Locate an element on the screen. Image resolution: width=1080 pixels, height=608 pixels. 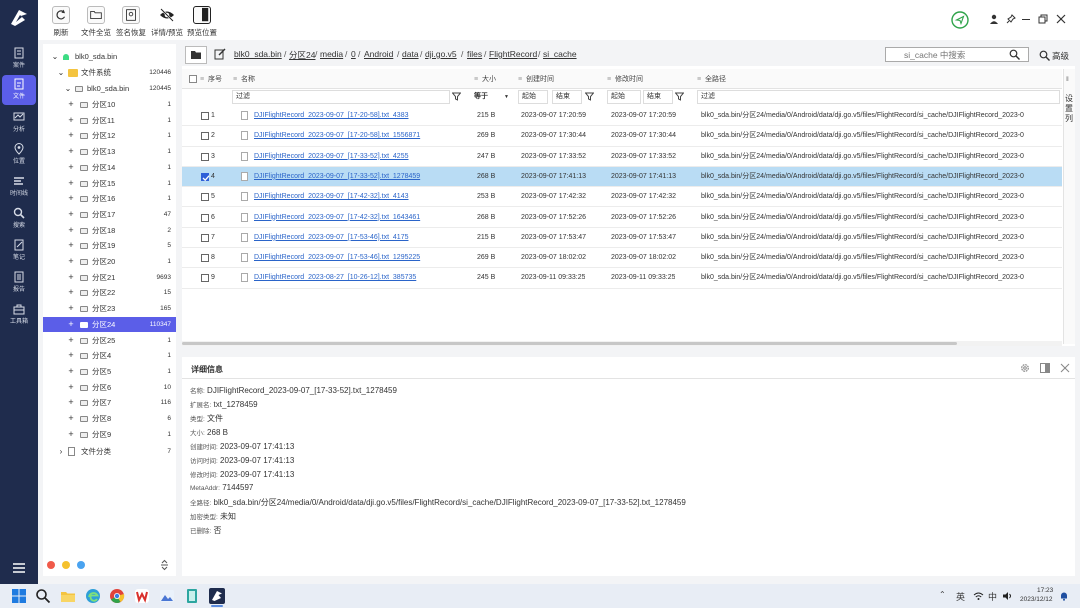
file-overview-button: 文件全览 is located at coordinates (96, 22).